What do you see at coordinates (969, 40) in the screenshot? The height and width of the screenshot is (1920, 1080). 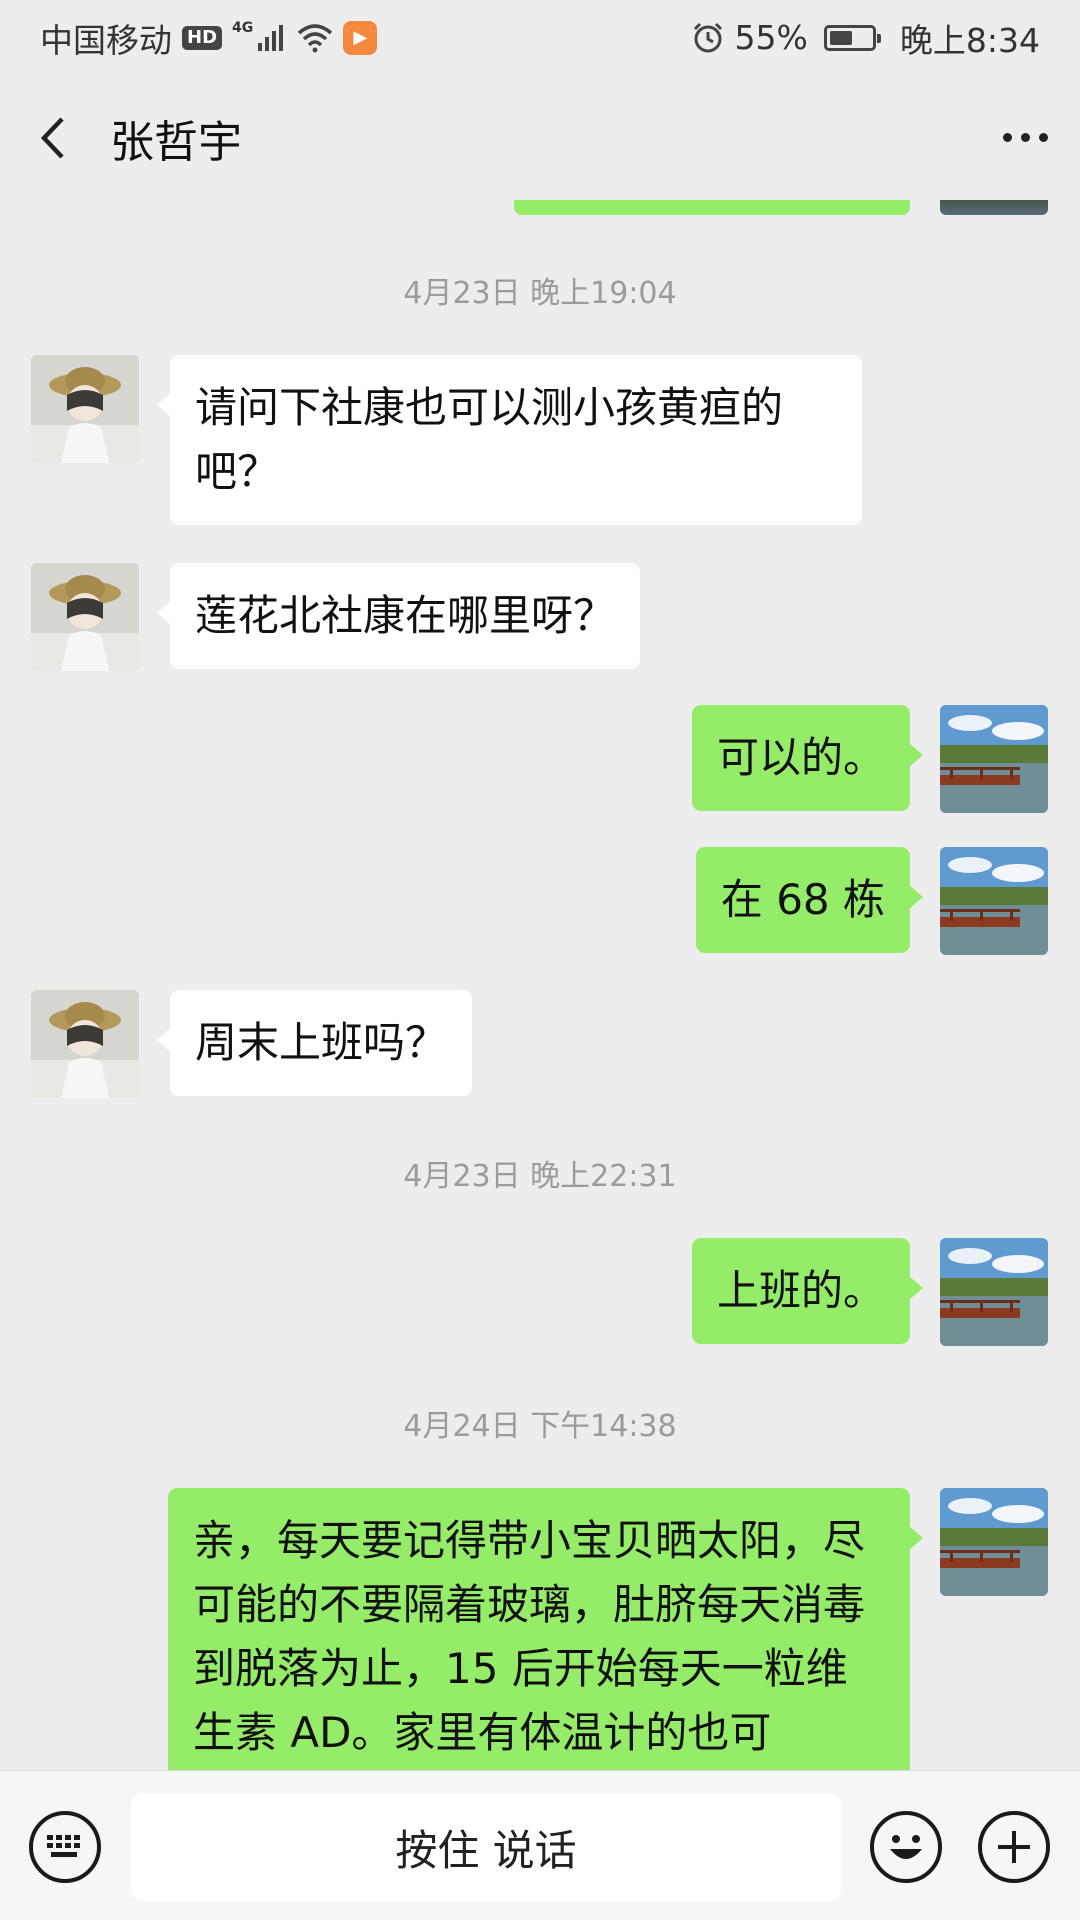 I see `clock: 晚上8:34` at bounding box center [969, 40].